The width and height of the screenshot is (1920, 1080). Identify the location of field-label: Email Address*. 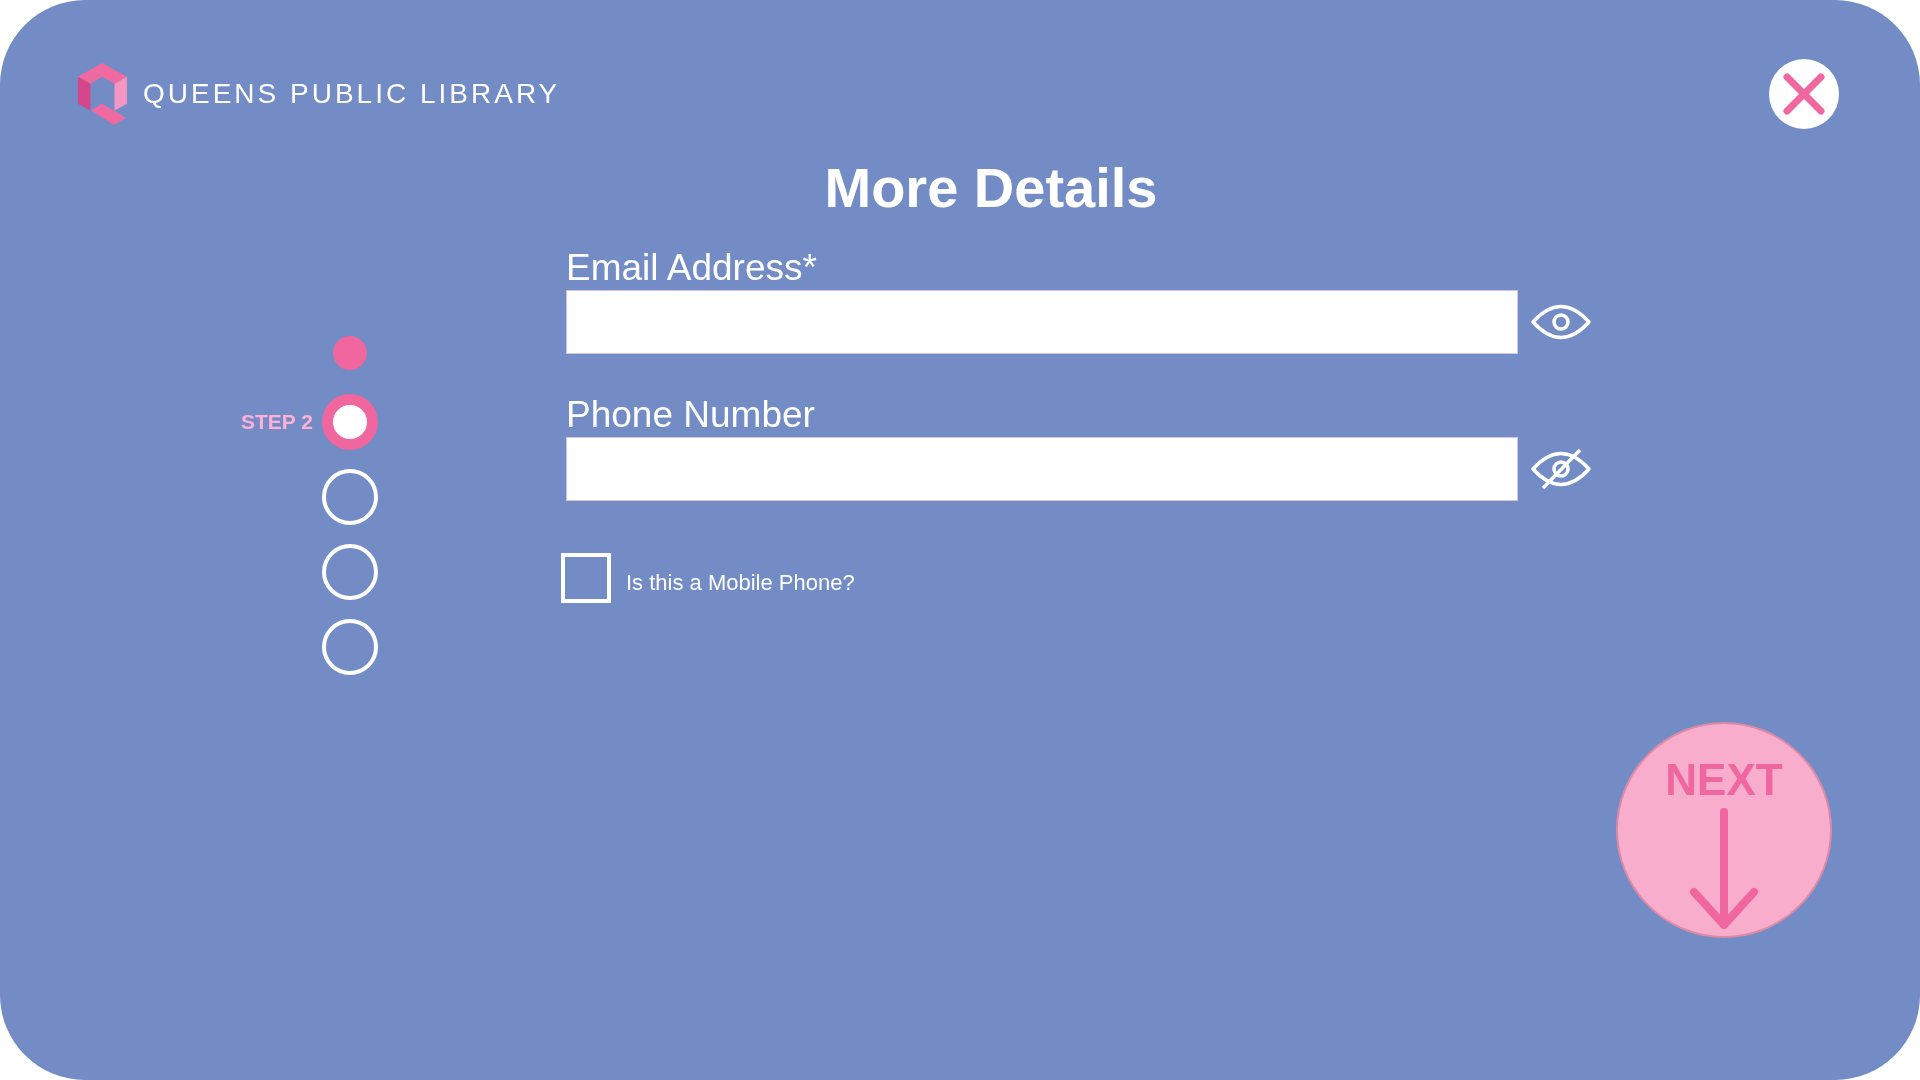
(691, 268).